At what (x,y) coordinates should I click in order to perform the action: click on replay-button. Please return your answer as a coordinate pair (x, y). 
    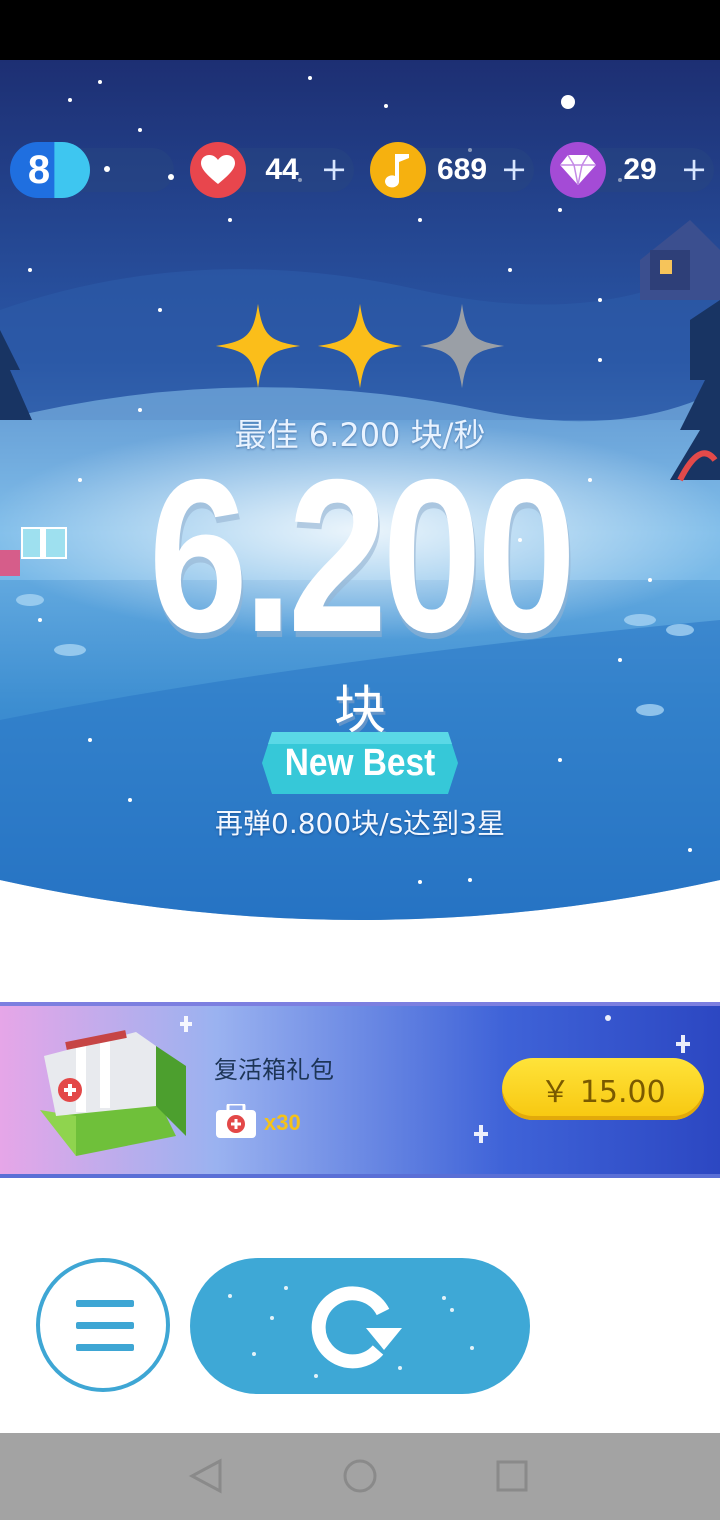
    Looking at the image, I should click on (360, 1326).